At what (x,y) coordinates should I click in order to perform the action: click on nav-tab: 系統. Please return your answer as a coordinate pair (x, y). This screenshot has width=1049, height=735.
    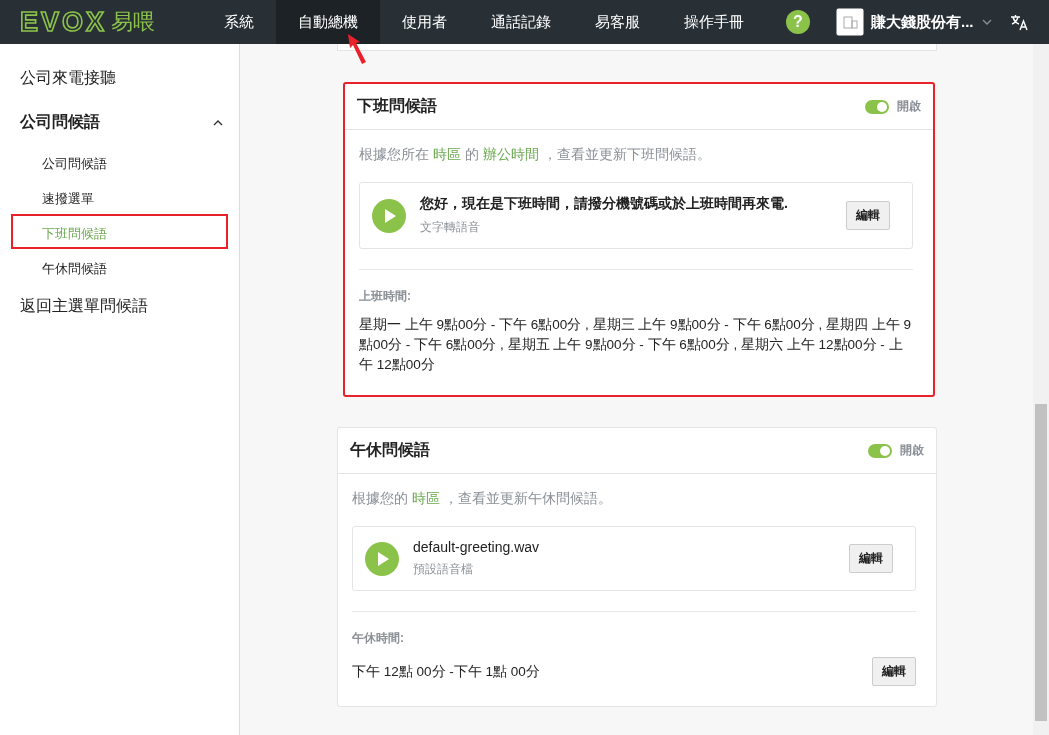
    Looking at the image, I should click on (239, 22).